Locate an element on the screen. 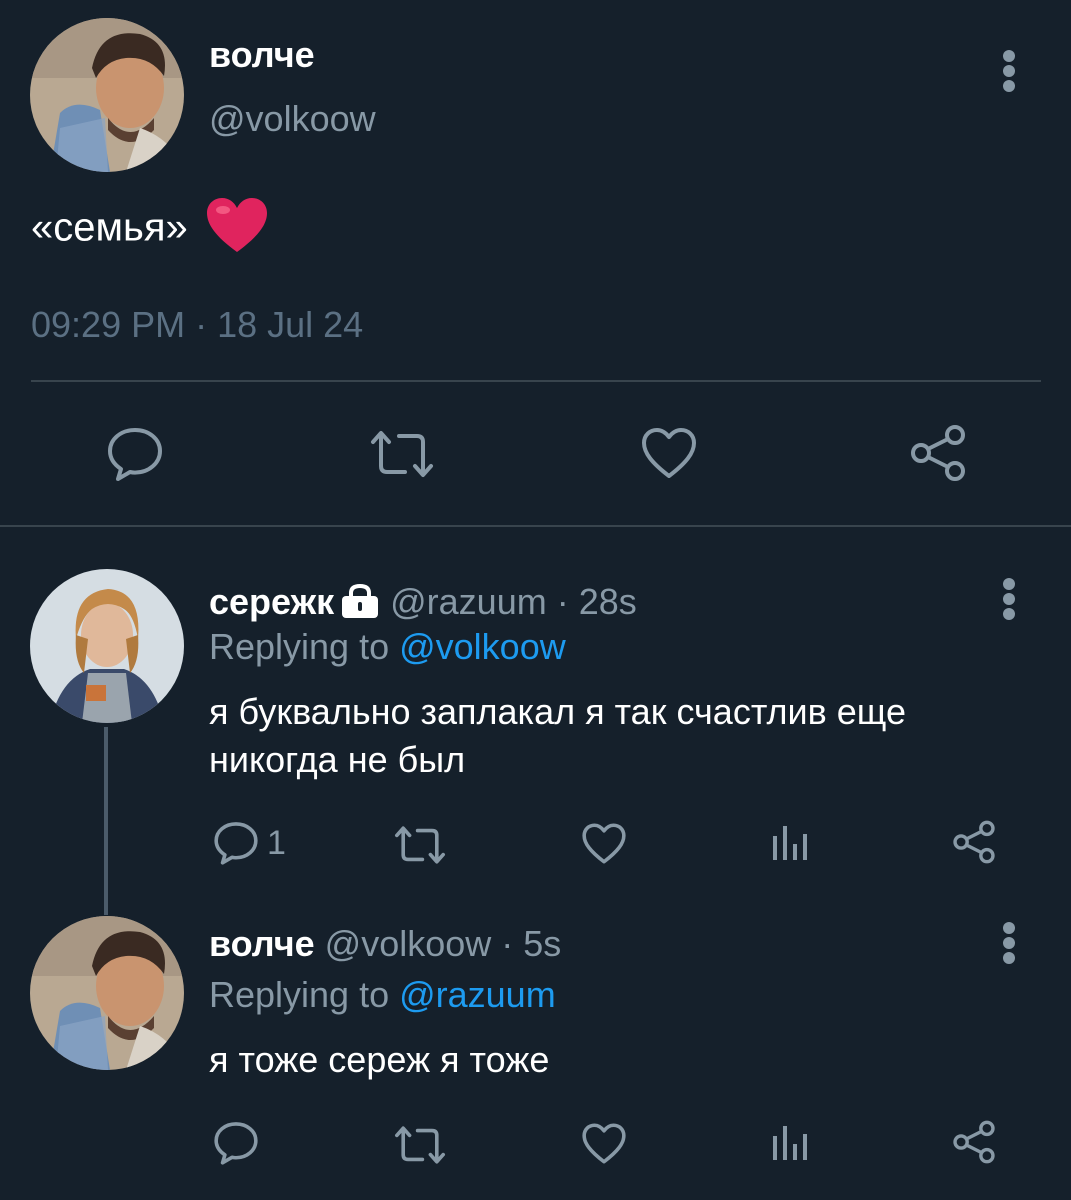 This screenshot has width=1071, height=1200. mention-link: @volkoow is located at coordinates (482, 646).